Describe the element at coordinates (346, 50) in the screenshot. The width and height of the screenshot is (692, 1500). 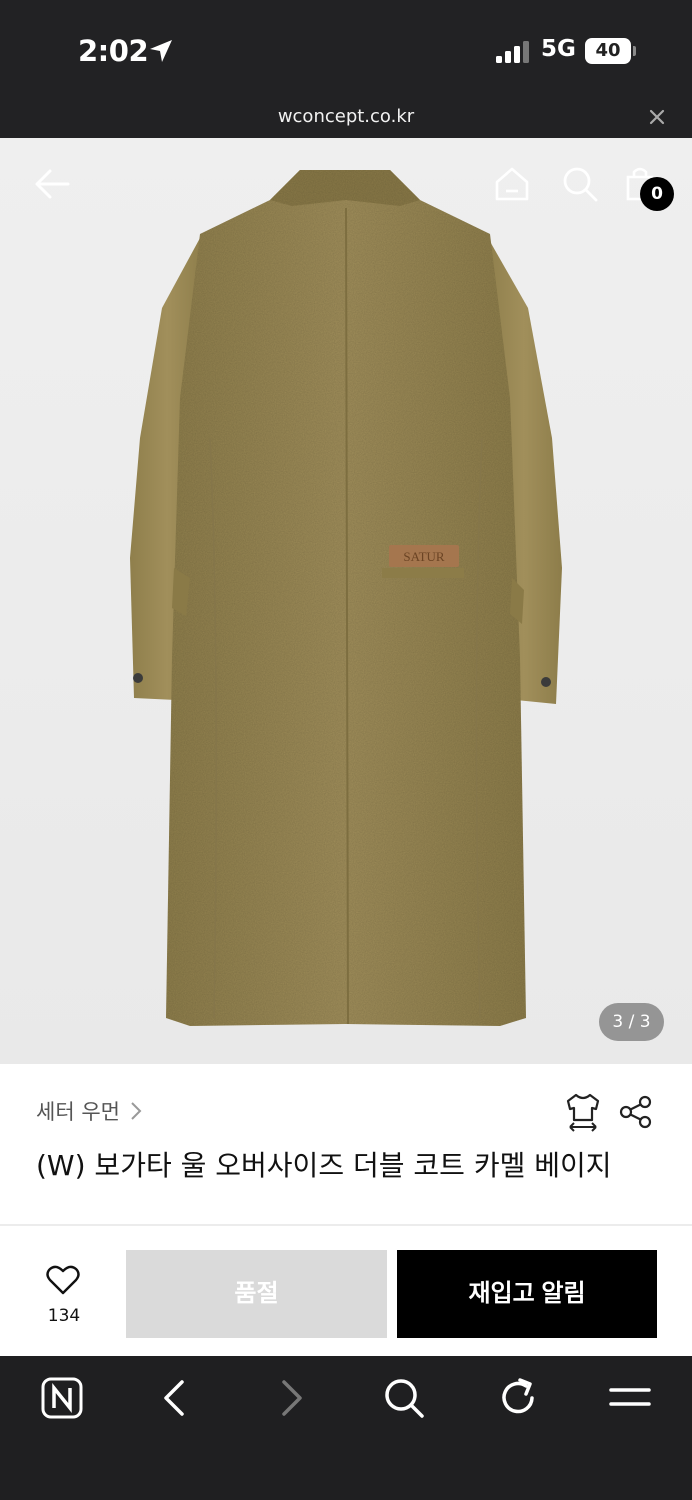
I see `status-bar: 2:02 5G 40` at that location.